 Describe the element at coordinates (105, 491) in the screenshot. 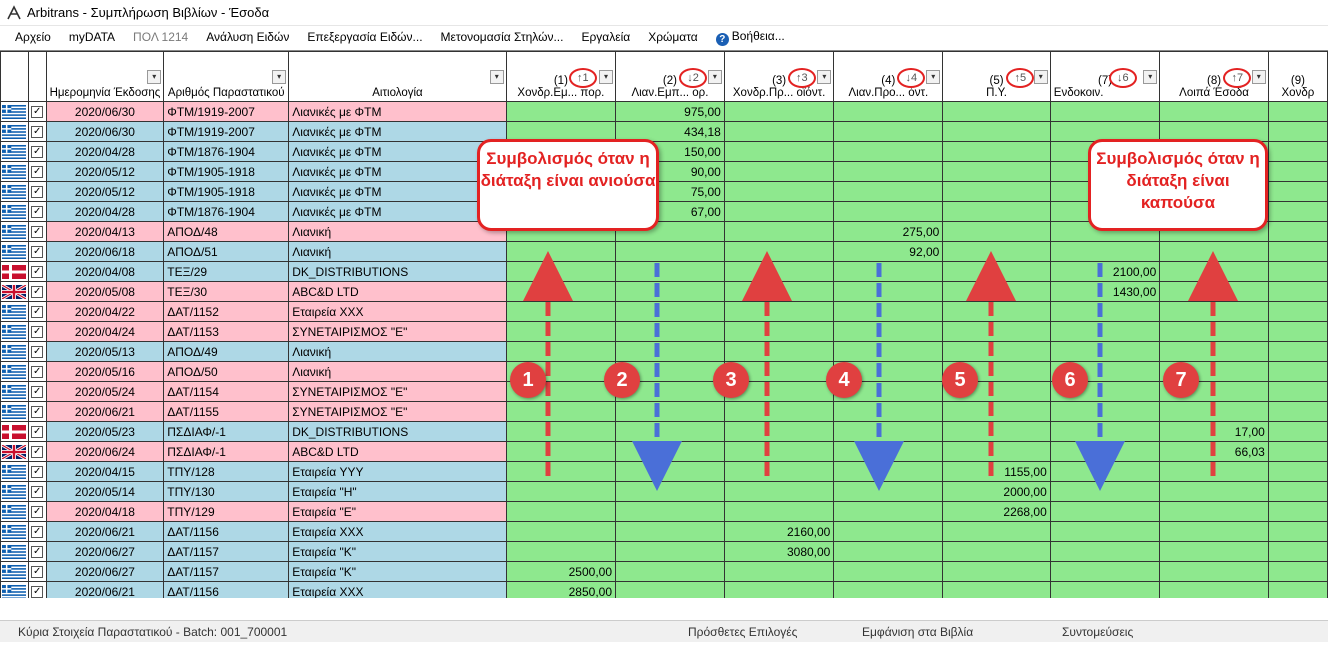

I see `cell-date: 2020/05/14` at that location.